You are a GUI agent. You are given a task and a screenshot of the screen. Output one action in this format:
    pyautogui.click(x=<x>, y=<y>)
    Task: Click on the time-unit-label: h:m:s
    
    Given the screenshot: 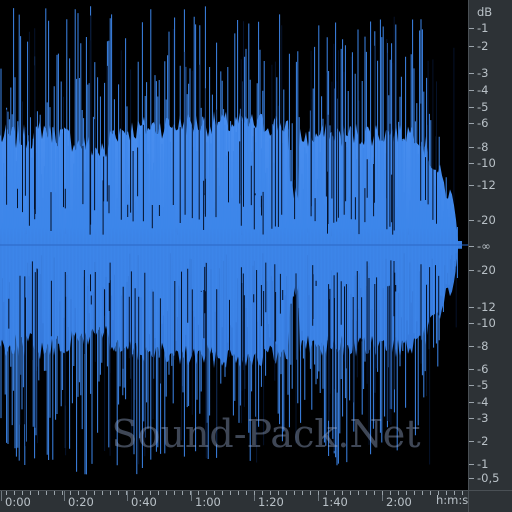 What is the action you would take?
    pyautogui.click(x=452, y=500)
    